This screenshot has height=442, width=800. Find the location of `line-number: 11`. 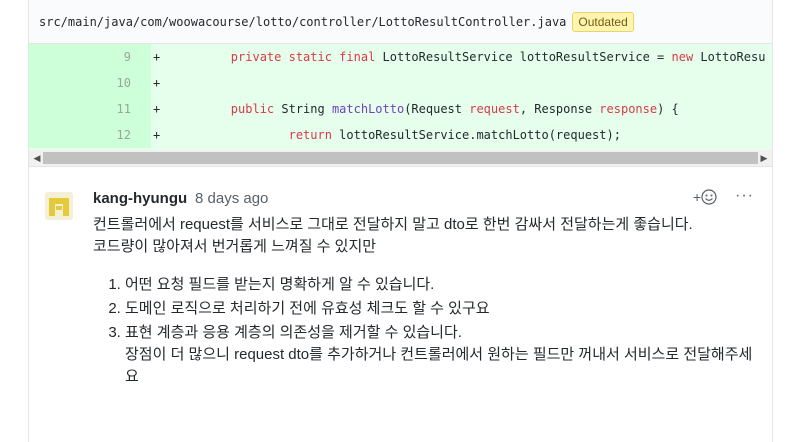

line-number: 11 is located at coordinates (81, 109).